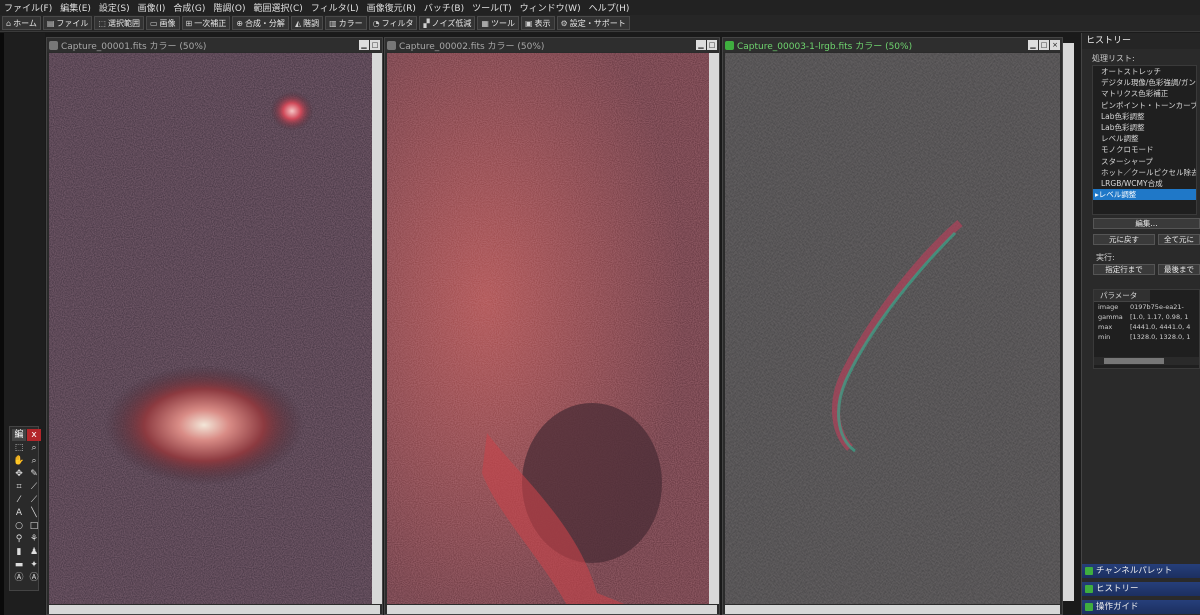 The height and width of the screenshot is (615, 1200). Describe the element at coordinates (34, 461) in the screenshot. I see `magnify-tool-icon: ⌕` at that location.